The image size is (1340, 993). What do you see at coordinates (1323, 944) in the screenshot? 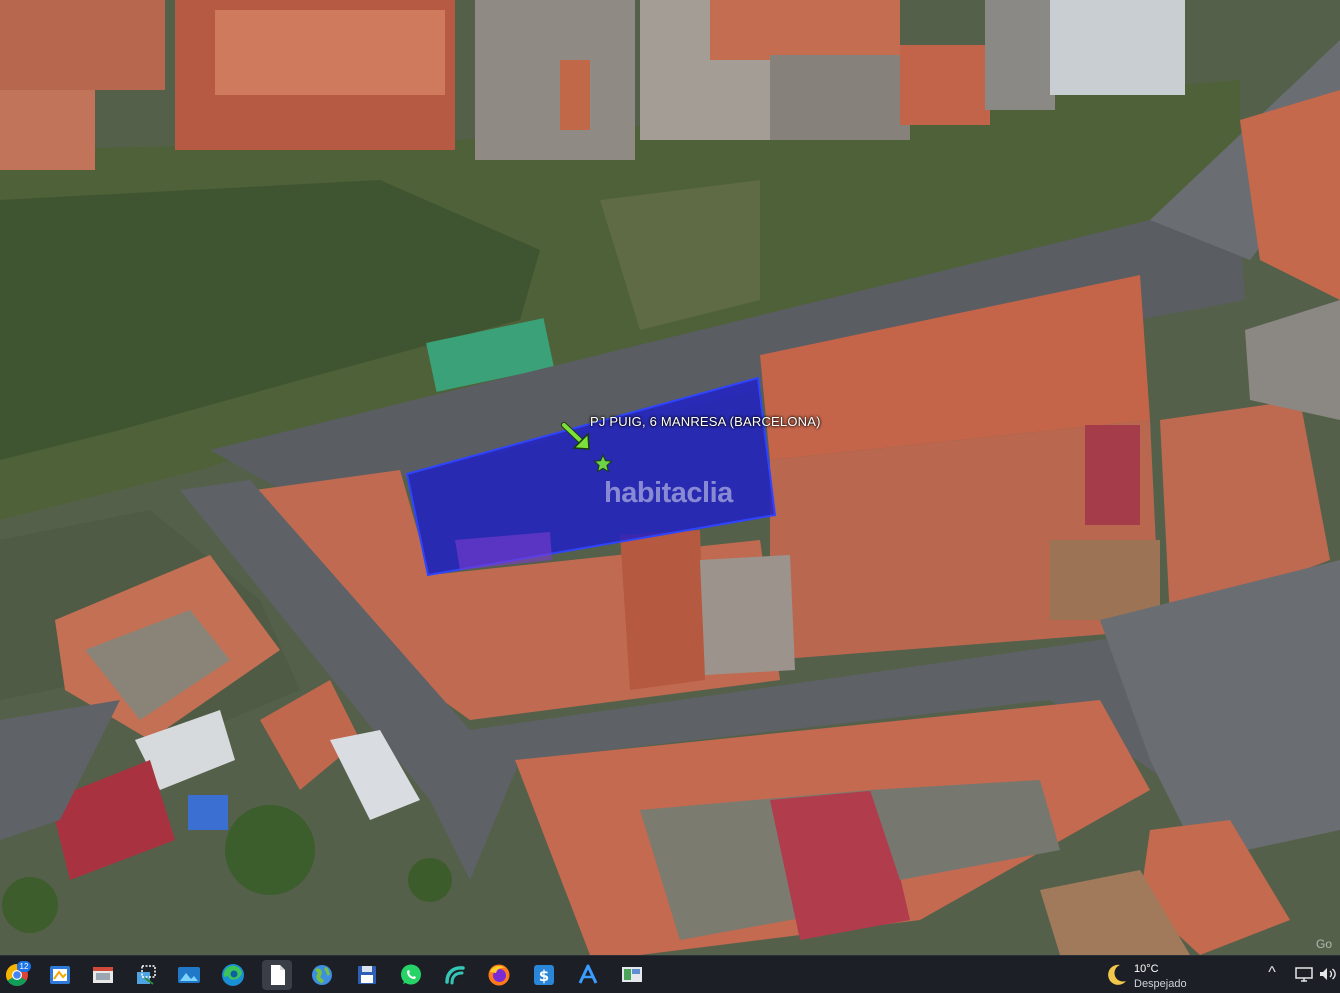
I see `map-attribution: Go` at bounding box center [1323, 944].